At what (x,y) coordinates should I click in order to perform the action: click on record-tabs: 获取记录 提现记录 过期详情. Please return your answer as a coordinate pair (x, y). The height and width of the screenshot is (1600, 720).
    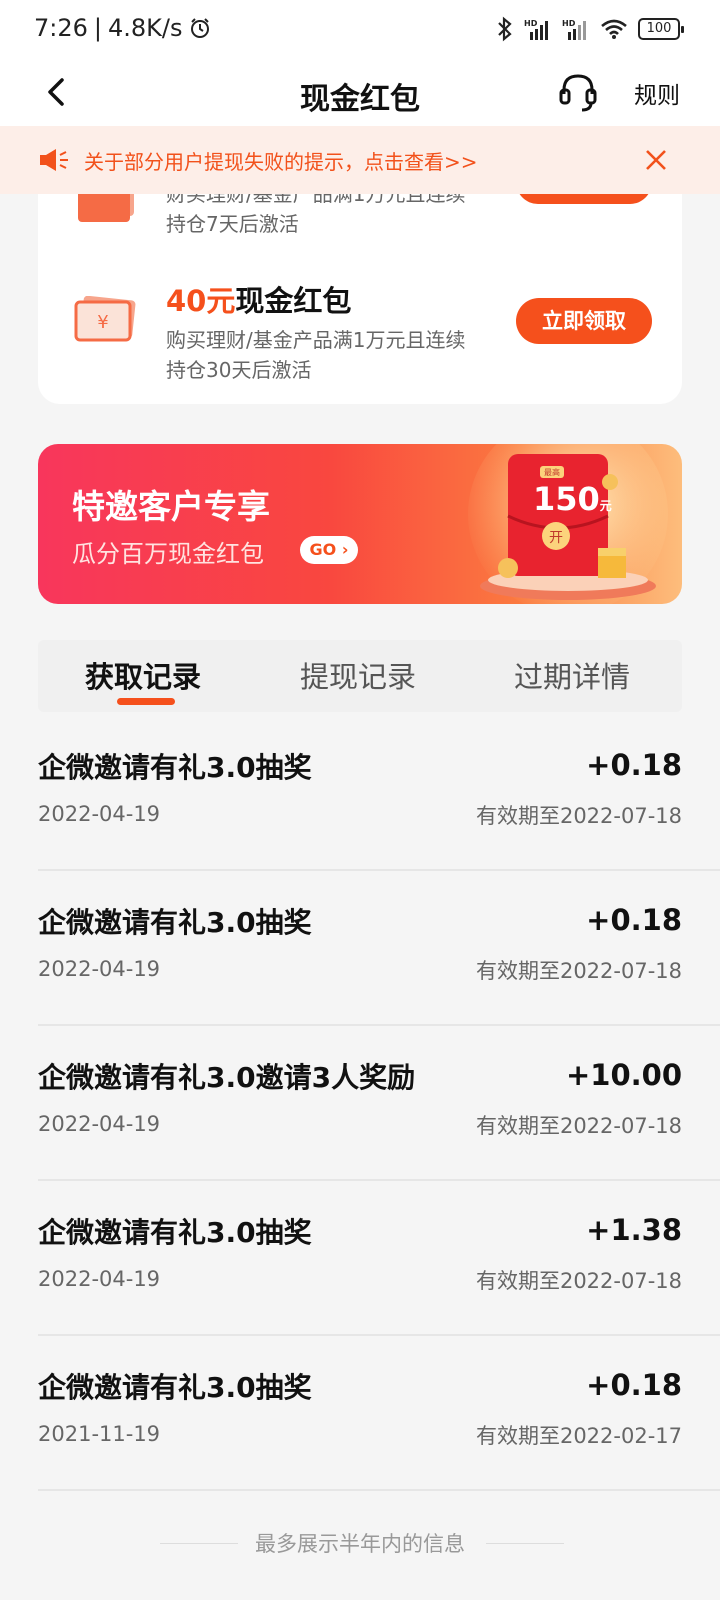
    Looking at the image, I should click on (360, 676).